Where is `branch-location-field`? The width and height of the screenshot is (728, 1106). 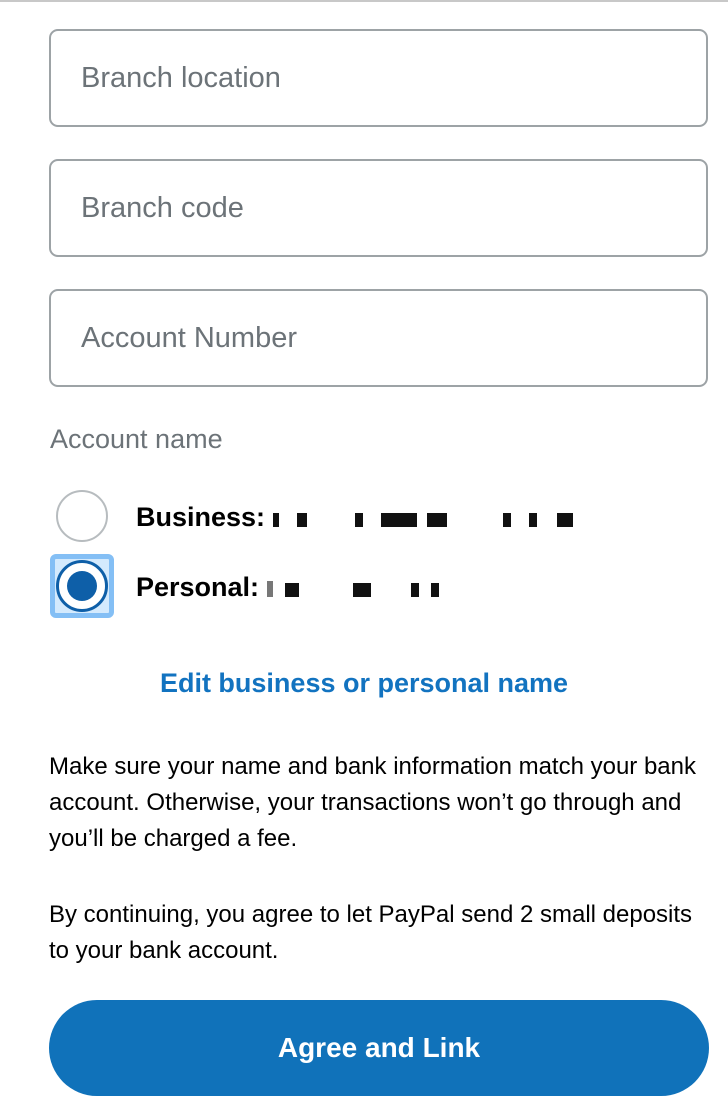
branch-location-field is located at coordinates (378, 78).